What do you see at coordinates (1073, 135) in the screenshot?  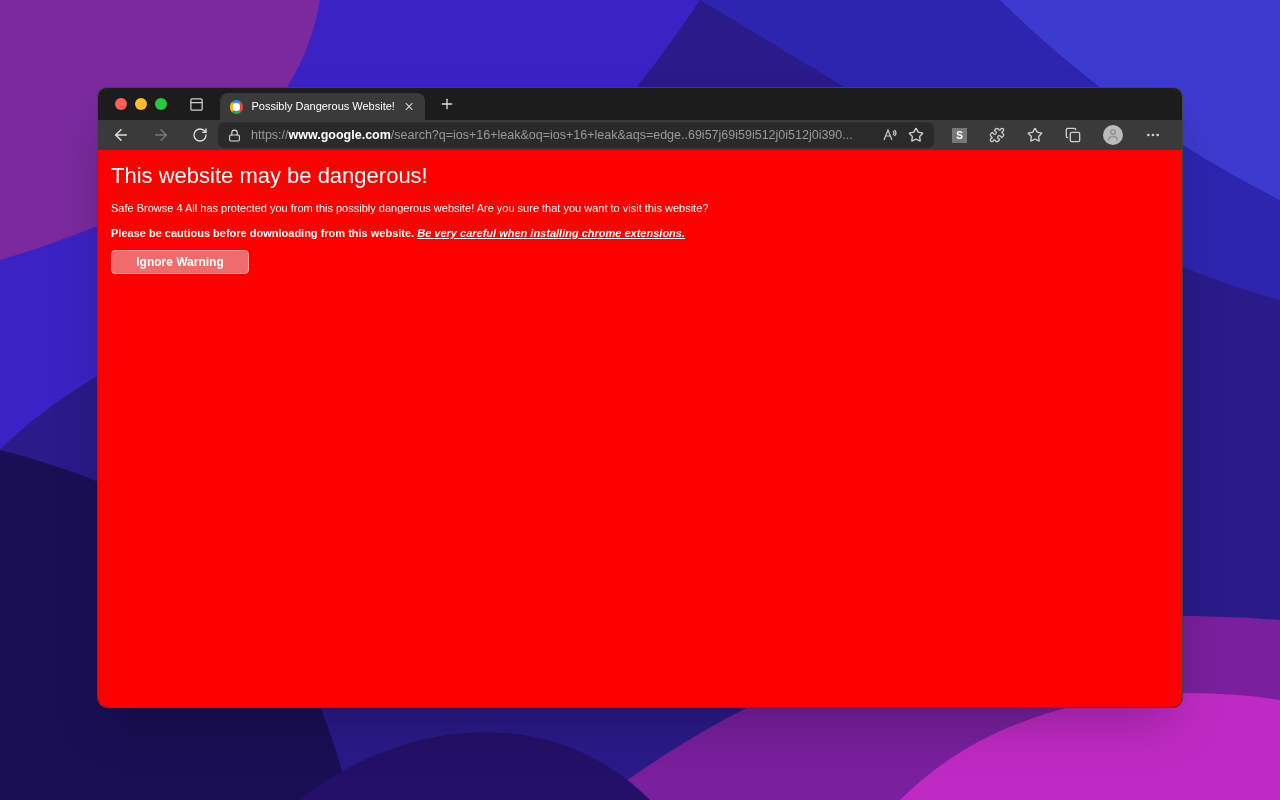 I see `collections-icon` at bounding box center [1073, 135].